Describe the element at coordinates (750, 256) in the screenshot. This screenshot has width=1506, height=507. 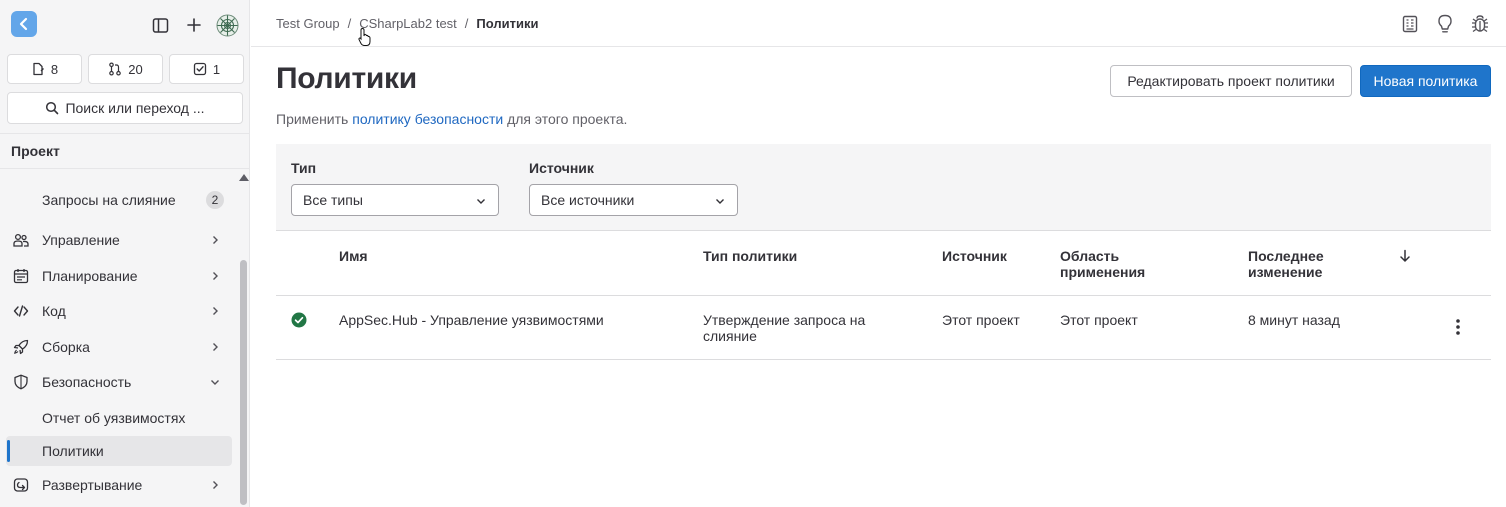
I see `column-header-policy-type: Тип политики` at that location.